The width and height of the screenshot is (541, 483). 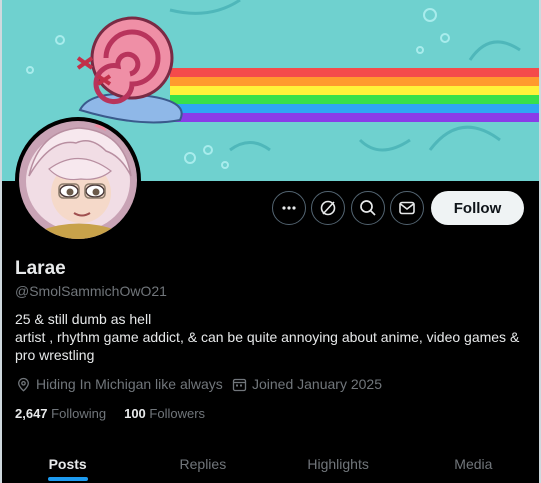 I want to click on display-name: Larae, so click(x=40, y=268).